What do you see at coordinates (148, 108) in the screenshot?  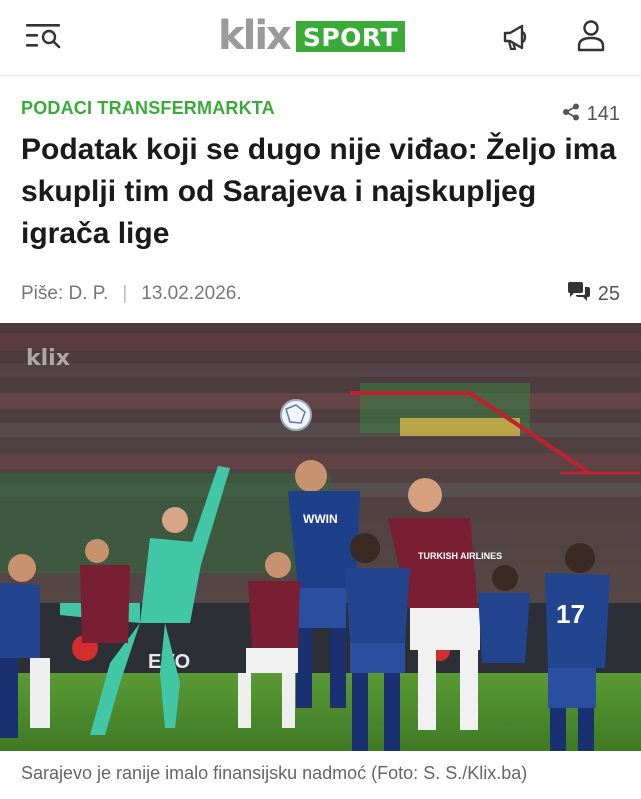 I see `article-category: PODACI TRANSFERMARKTA` at bounding box center [148, 108].